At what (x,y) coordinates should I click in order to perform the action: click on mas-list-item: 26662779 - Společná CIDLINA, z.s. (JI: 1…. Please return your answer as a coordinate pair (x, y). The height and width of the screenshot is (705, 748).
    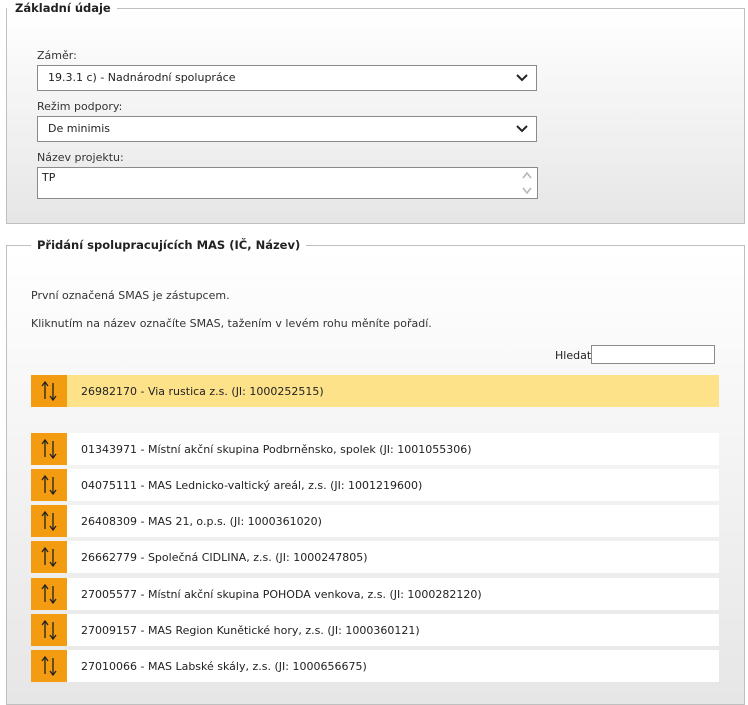
    Looking at the image, I should click on (375, 557).